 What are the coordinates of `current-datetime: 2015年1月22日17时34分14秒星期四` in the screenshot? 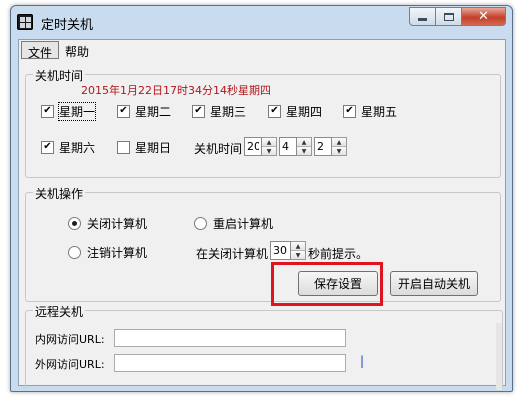 It's located at (176, 90).